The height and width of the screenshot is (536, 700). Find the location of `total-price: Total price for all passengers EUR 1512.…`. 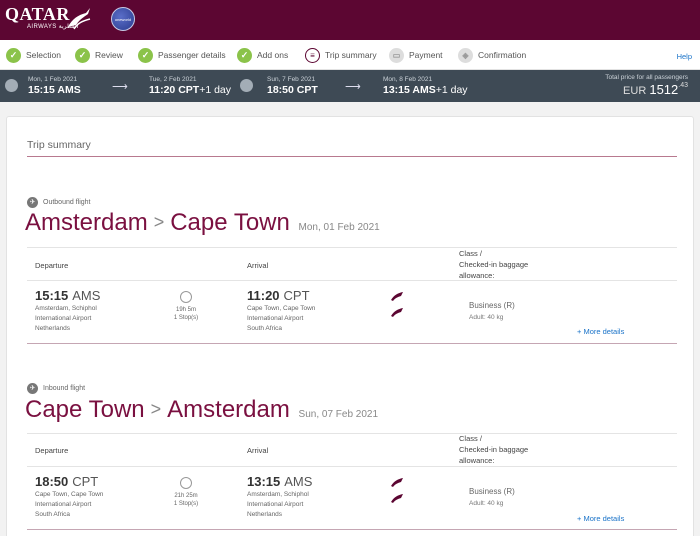

total-price: Total price for all passengers EUR 1512.… is located at coordinates (646, 85).